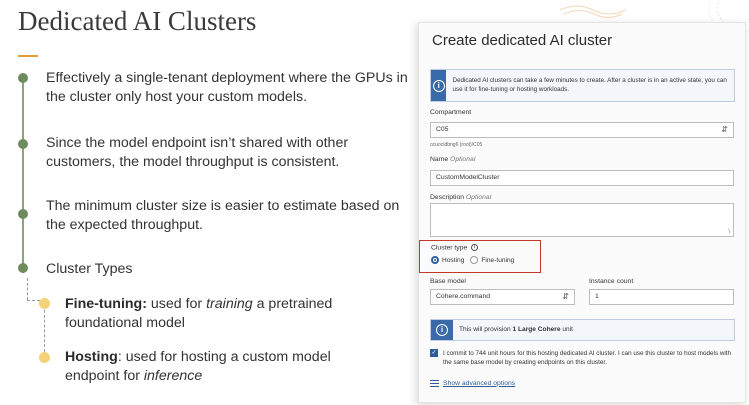 The height and width of the screenshot is (405, 749). What do you see at coordinates (593, 11) in the screenshot?
I see `decorative-wave` at bounding box center [593, 11].